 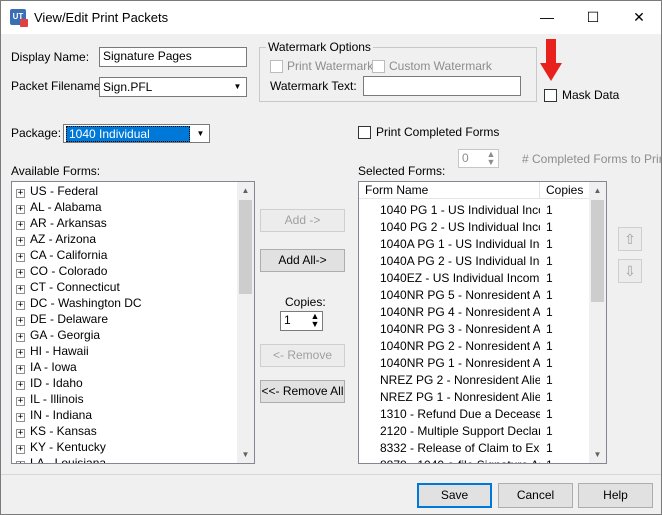 I want to click on print-completed-forms-checkbox, so click(x=364, y=132).